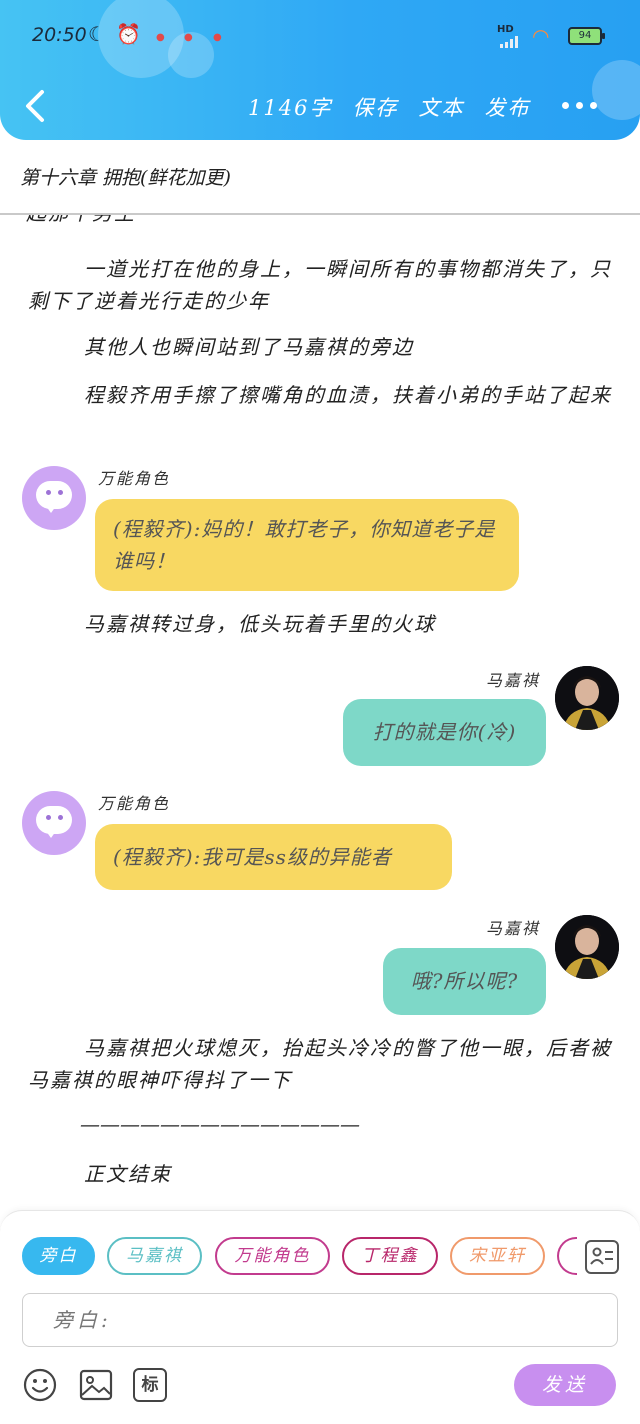 The height and width of the screenshot is (1424, 640). What do you see at coordinates (307, 545) in the screenshot?
I see `message-bubble: (程毅齐):妈的！敢打老子，你知道老子是谁吗！` at bounding box center [307, 545].